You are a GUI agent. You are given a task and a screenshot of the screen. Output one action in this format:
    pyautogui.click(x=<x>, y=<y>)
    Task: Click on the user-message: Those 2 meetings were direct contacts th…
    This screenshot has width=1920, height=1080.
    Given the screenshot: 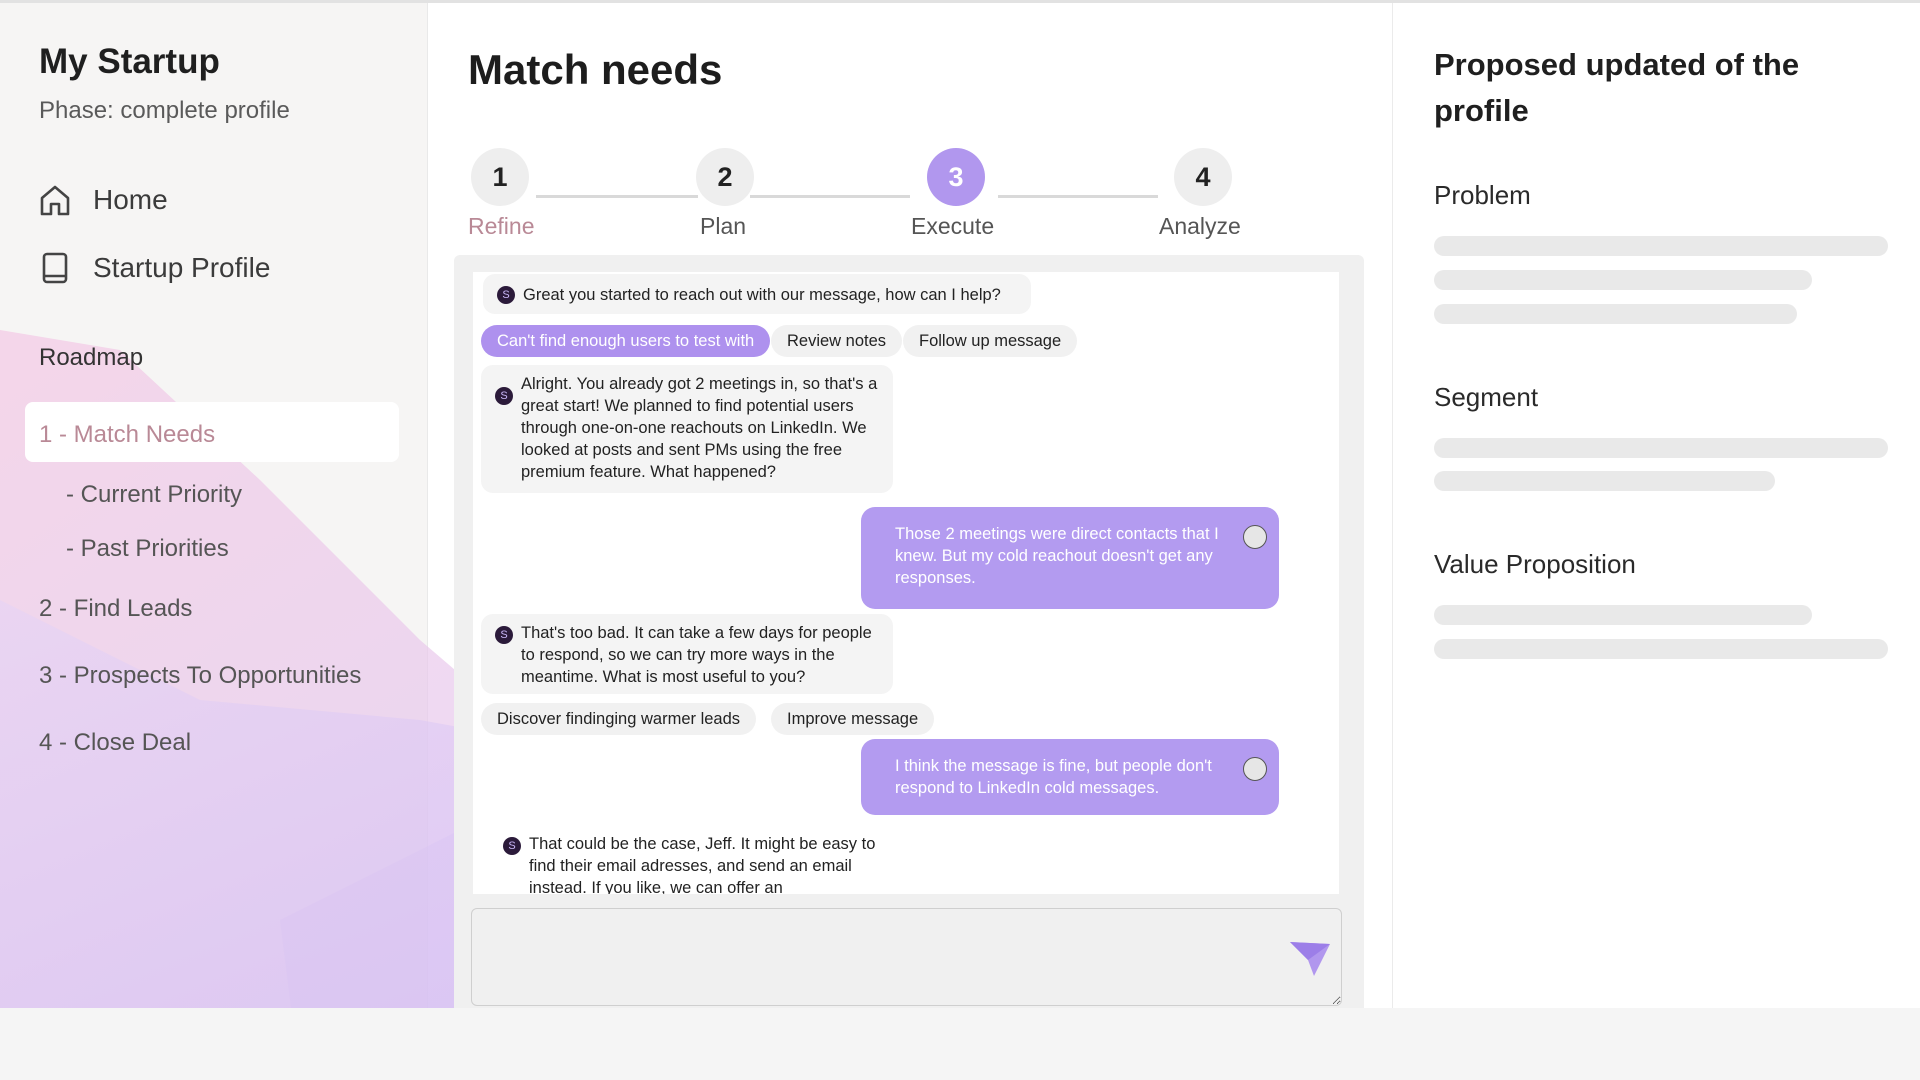 What is the action you would take?
    pyautogui.click(x=1070, y=558)
    